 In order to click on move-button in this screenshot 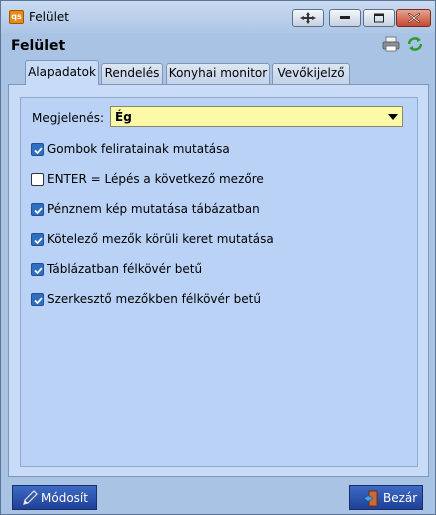, I will do `click(308, 18)`.